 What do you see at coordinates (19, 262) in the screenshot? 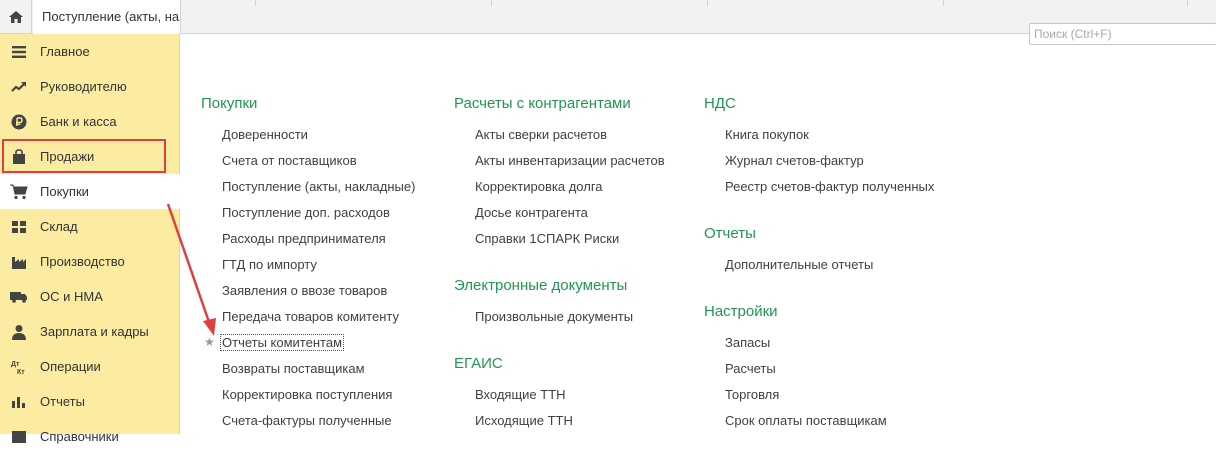
I see `factory-icon` at bounding box center [19, 262].